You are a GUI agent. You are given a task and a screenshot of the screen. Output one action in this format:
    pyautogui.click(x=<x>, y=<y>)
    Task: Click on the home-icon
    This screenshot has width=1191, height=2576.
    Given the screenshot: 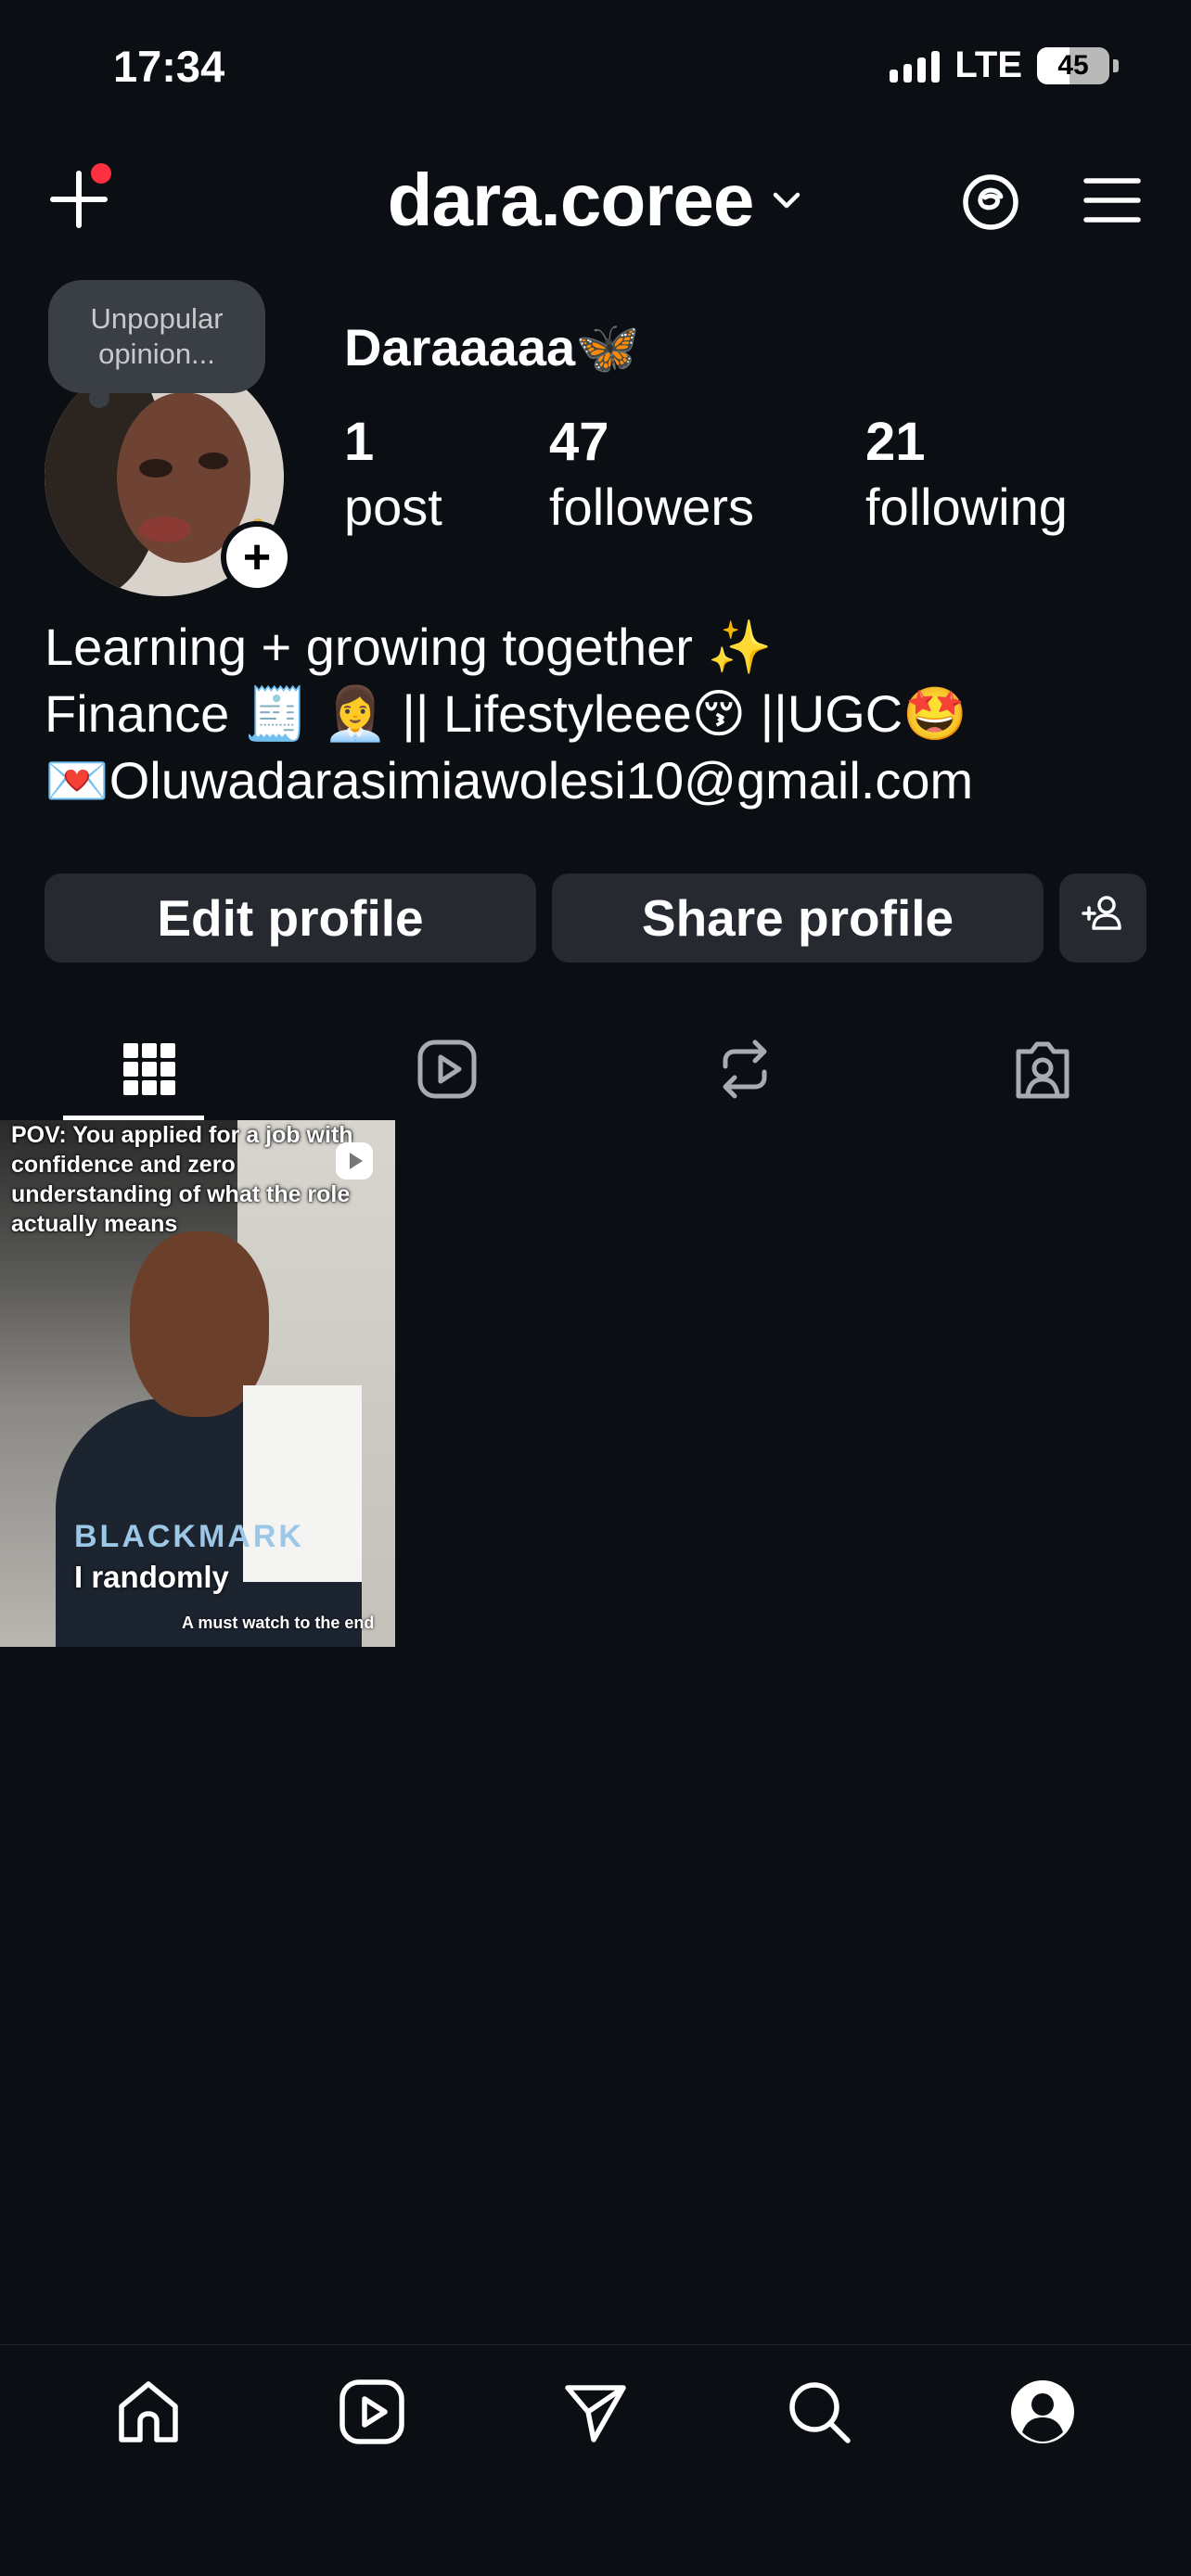 What is the action you would take?
    pyautogui.click(x=148, y=2415)
    